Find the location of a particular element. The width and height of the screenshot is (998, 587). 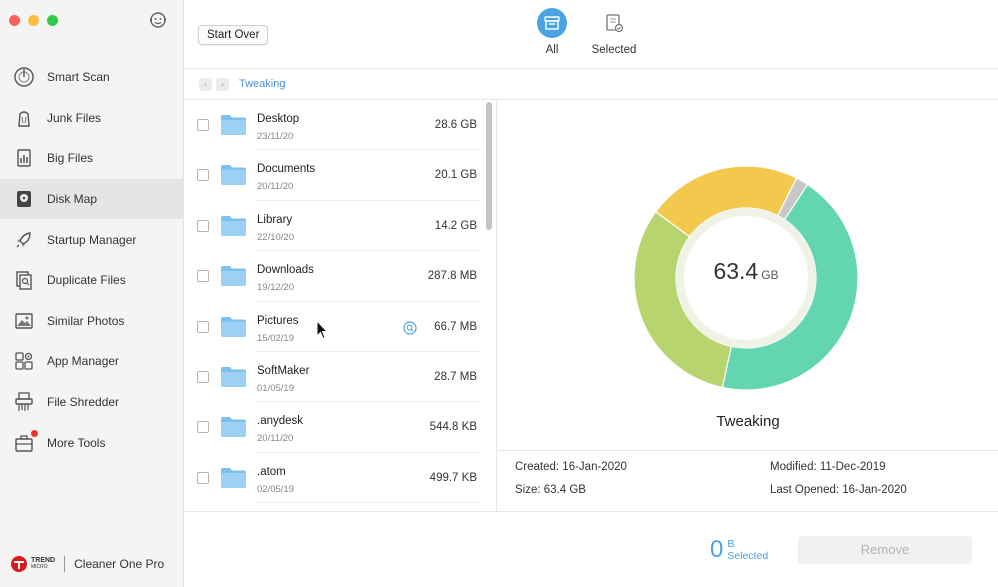

folder-size: Size: 63.4 GB is located at coordinates (550, 490).